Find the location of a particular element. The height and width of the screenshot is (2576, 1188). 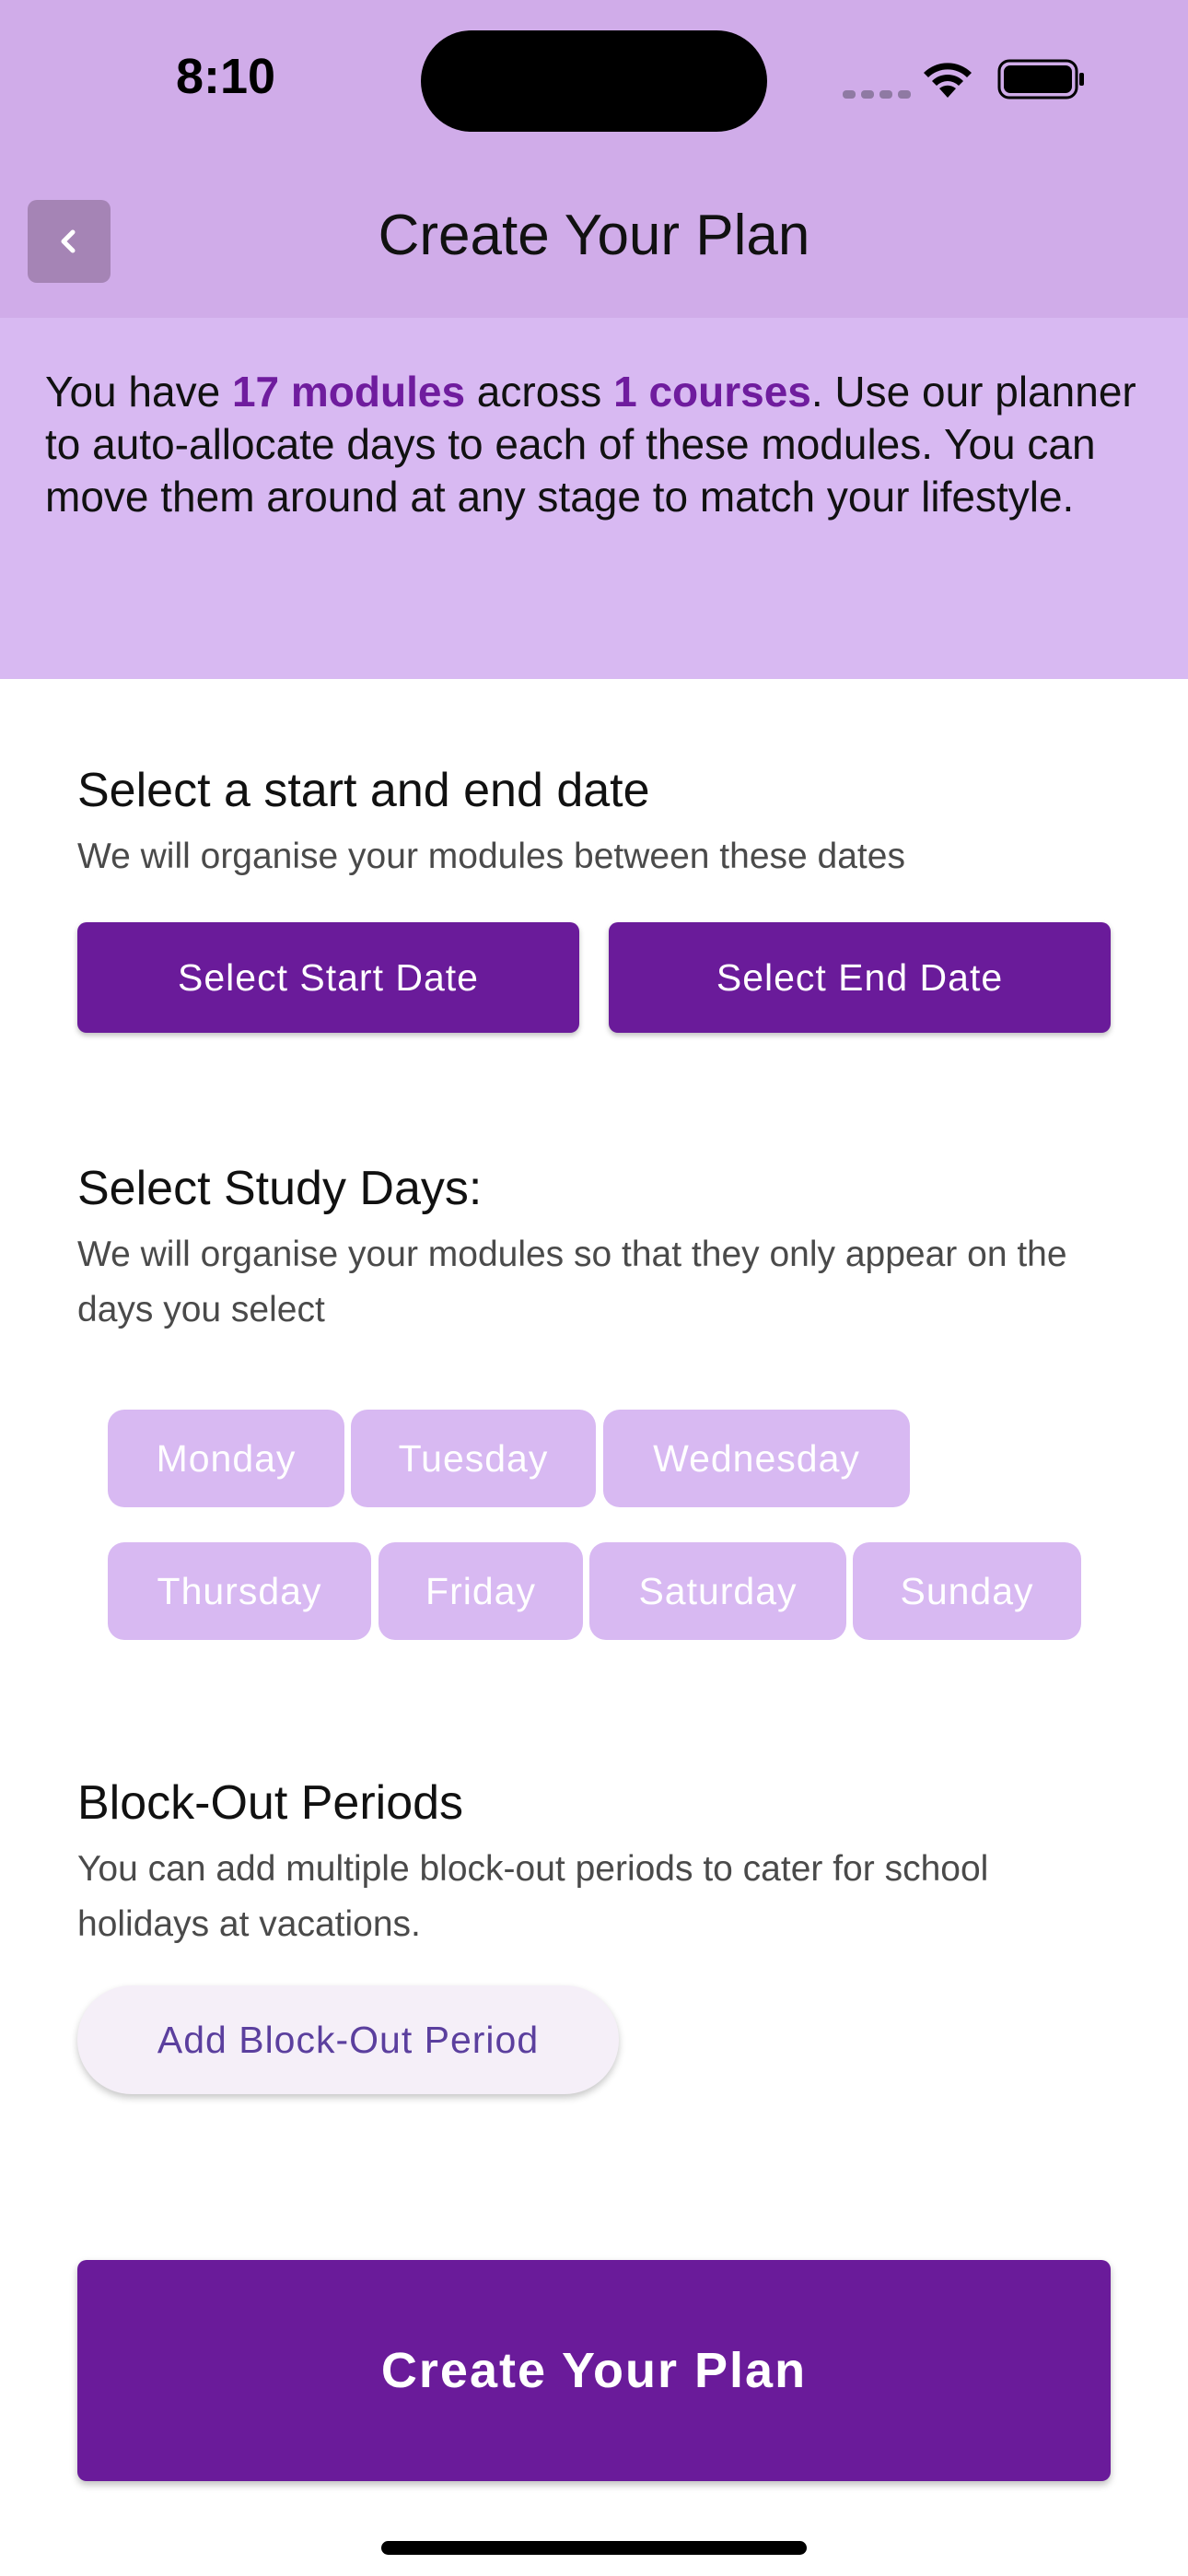

chevron-left-icon is located at coordinates (68, 241).